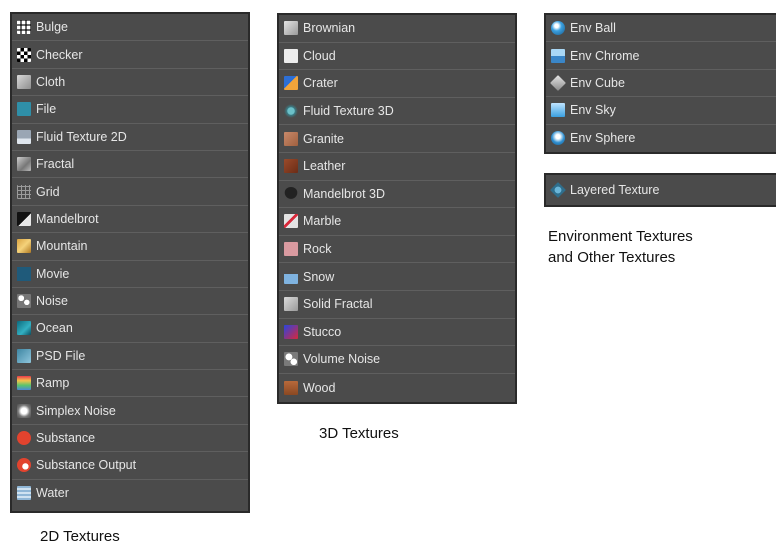 The image size is (776, 547). Describe the element at coordinates (319, 276) in the screenshot. I see `texture-item-label: Snow` at that location.